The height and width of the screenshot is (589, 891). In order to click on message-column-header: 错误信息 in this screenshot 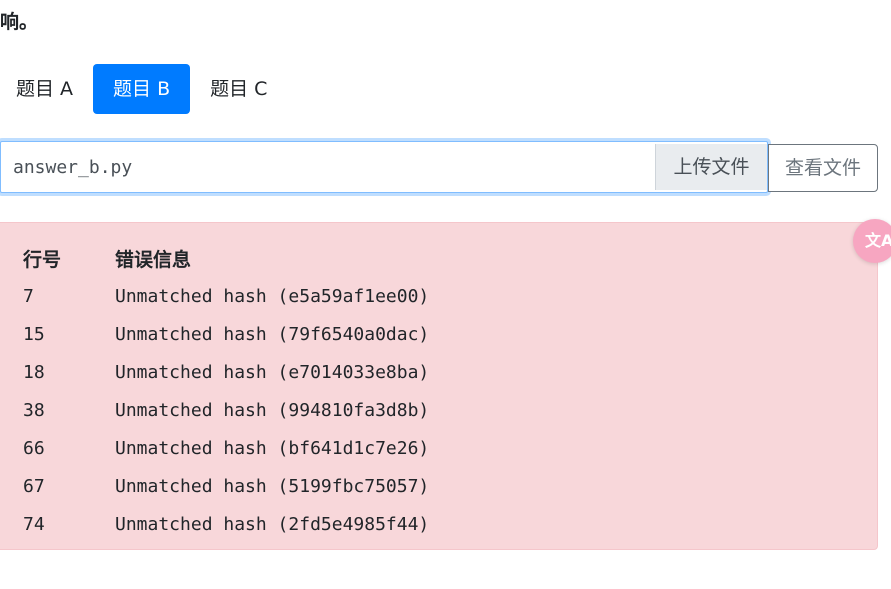, I will do `click(153, 259)`.